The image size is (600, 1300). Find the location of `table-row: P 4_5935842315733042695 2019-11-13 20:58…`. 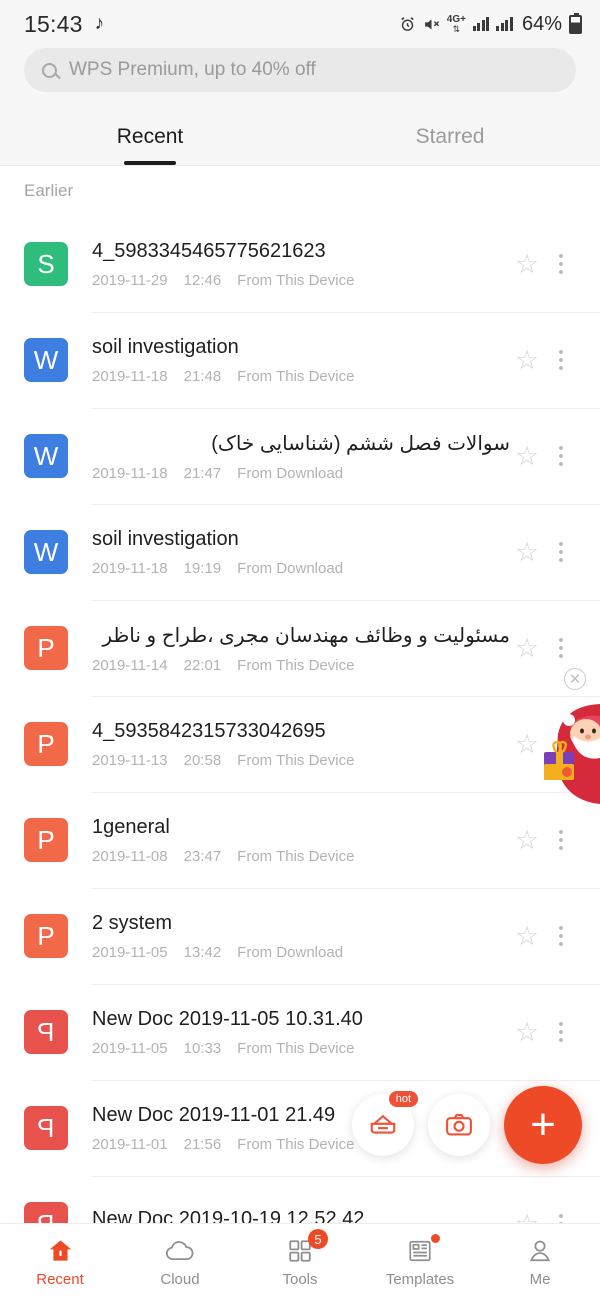

table-row: P 4_5935842315733042695 2019-11-13 20:58… is located at coordinates (300, 744).